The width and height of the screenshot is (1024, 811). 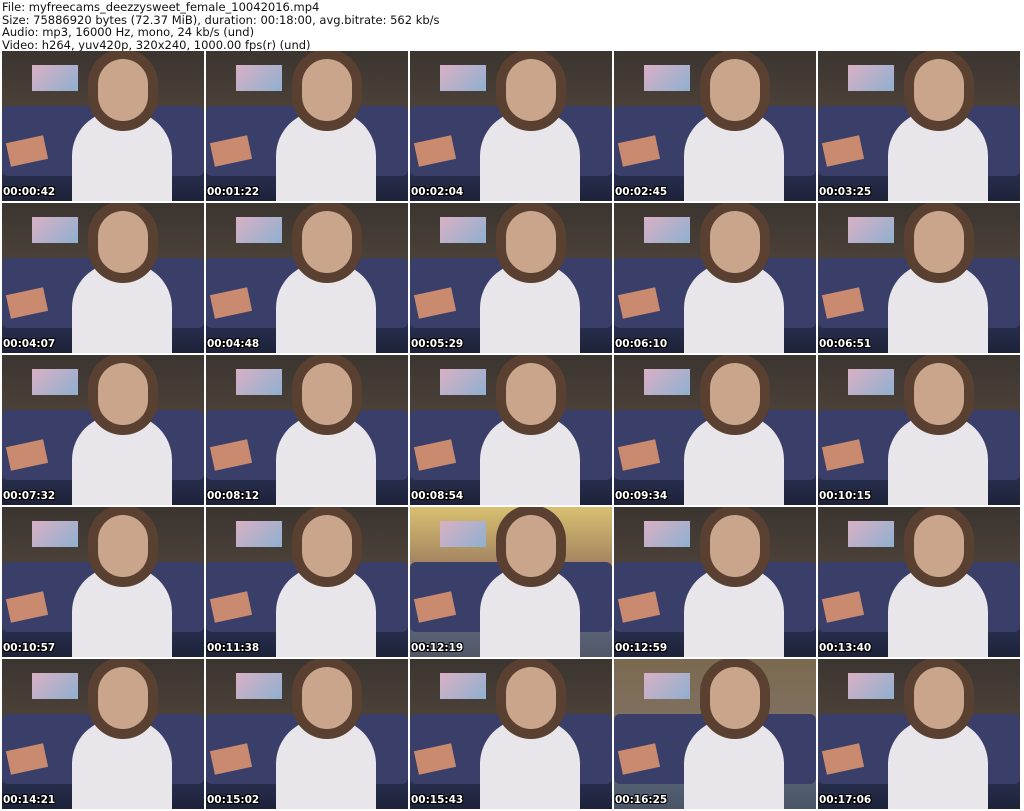 What do you see at coordinates (641, 192) in the screenshot?
I see `timestamp: 00:02:45` at bounding box center [641, 192].